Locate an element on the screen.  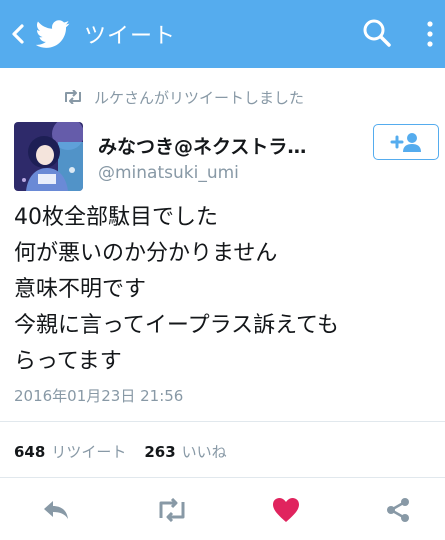
overflow-menu-icon is located at coordinates (430, 34).